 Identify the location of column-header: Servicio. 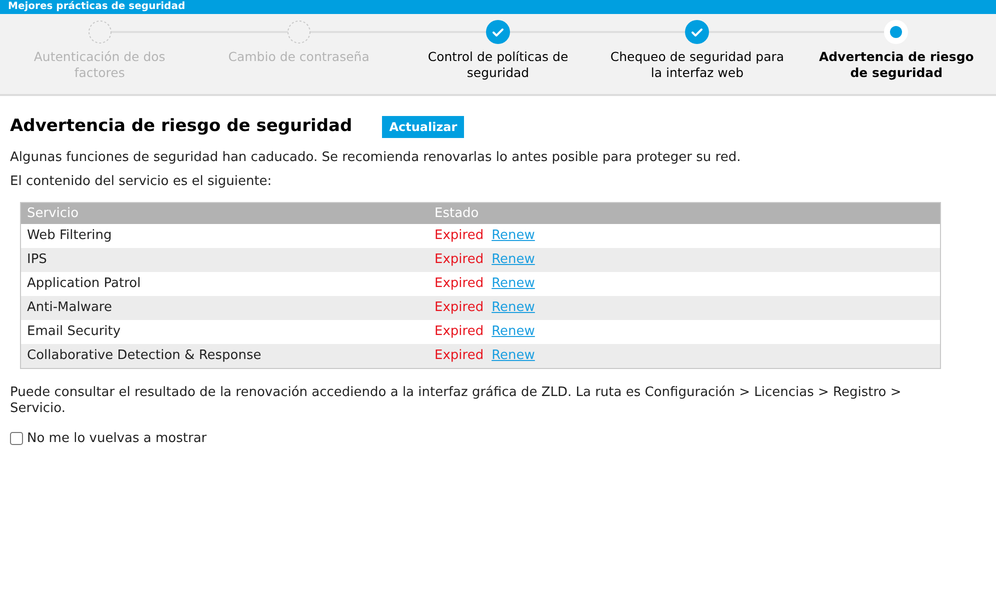
(224, 213).